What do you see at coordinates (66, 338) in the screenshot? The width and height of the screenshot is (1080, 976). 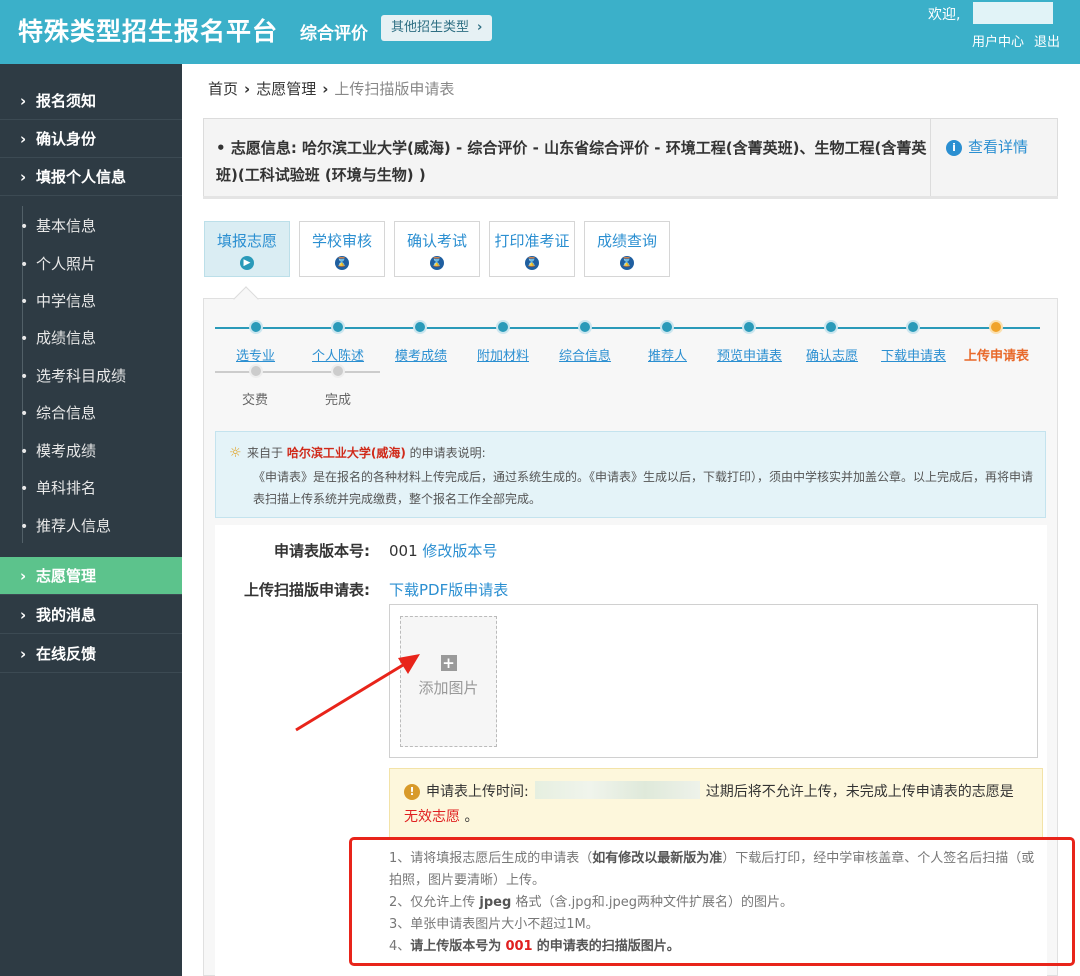 I see `sidebar-subitem-label: 成绩信息` at bounding box center [66, 338].